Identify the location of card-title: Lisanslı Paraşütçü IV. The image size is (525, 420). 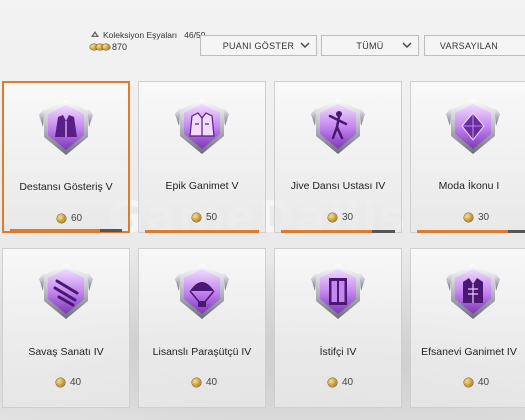
(202, 352).